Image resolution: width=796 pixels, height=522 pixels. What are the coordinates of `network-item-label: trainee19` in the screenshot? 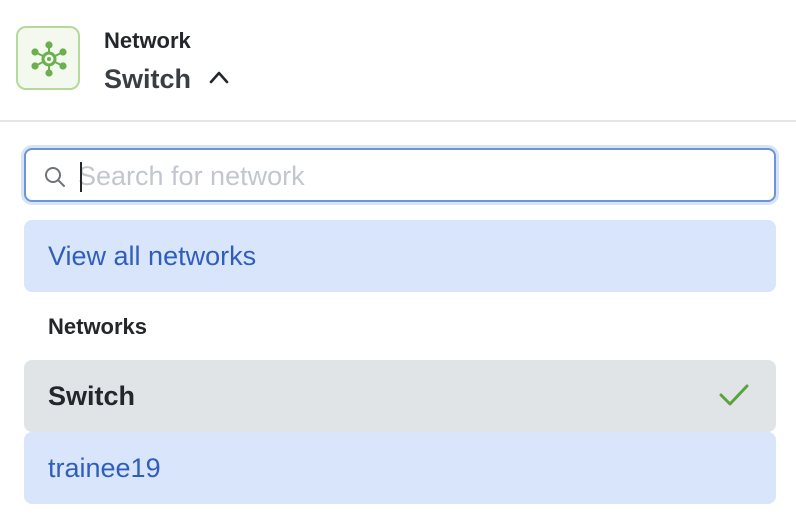 It's located at (104, 467).